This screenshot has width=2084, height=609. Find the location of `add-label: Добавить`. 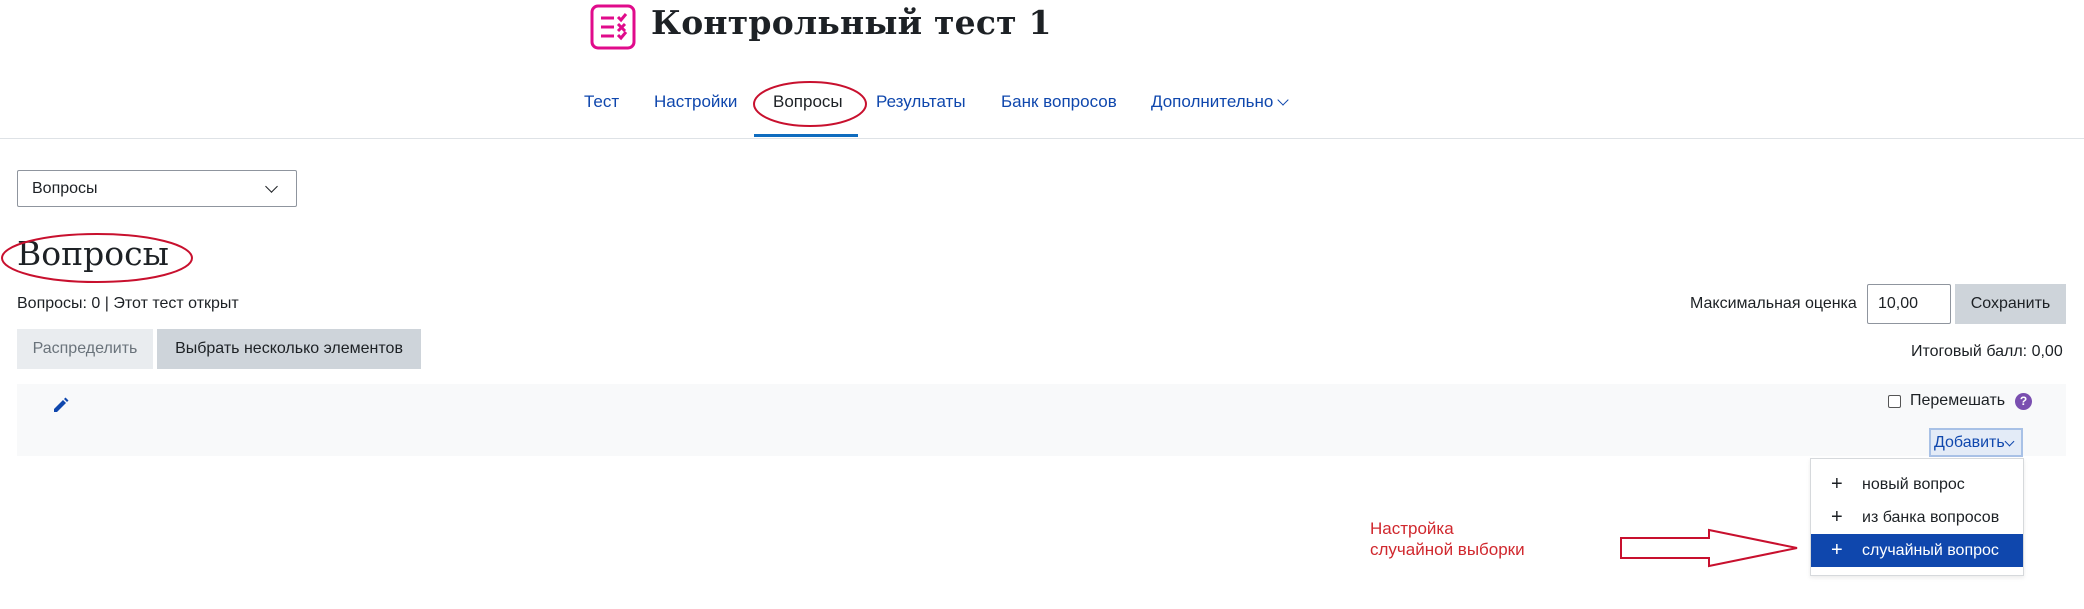

add-label: Добавить is located at coordinates (1969, 442).